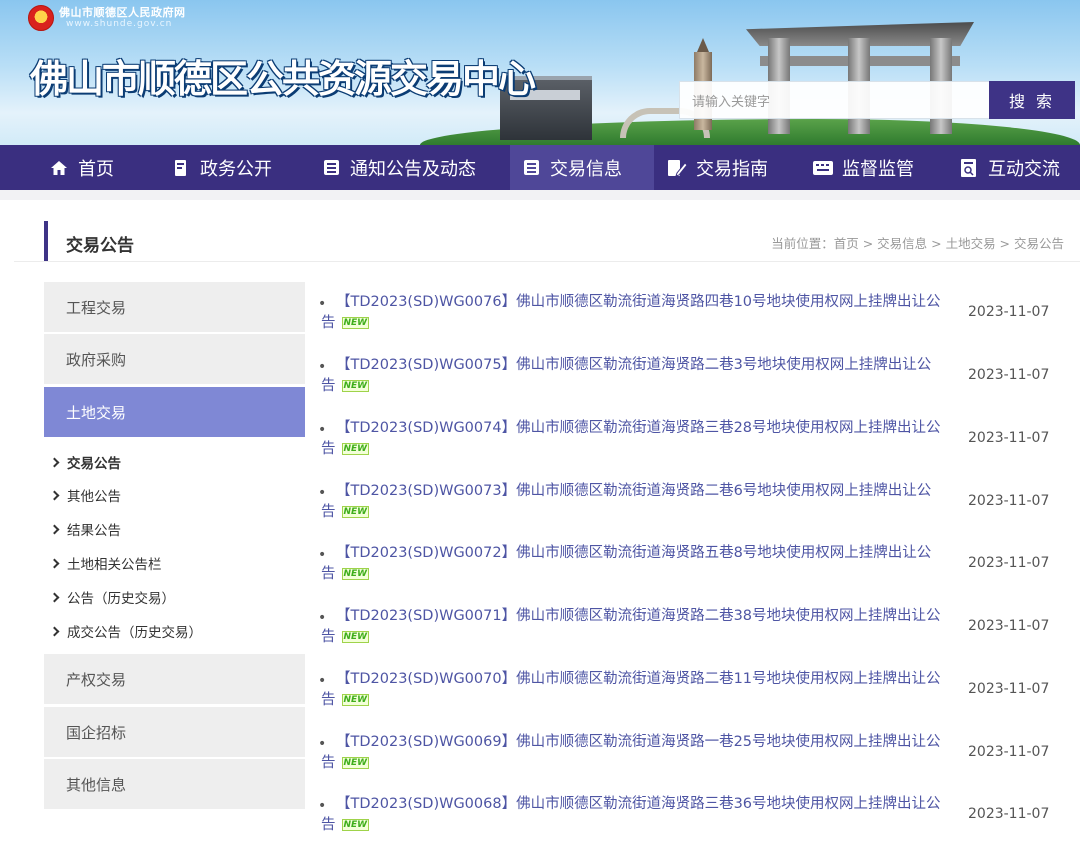  I want to click on content-top-band, so click(540, 195).